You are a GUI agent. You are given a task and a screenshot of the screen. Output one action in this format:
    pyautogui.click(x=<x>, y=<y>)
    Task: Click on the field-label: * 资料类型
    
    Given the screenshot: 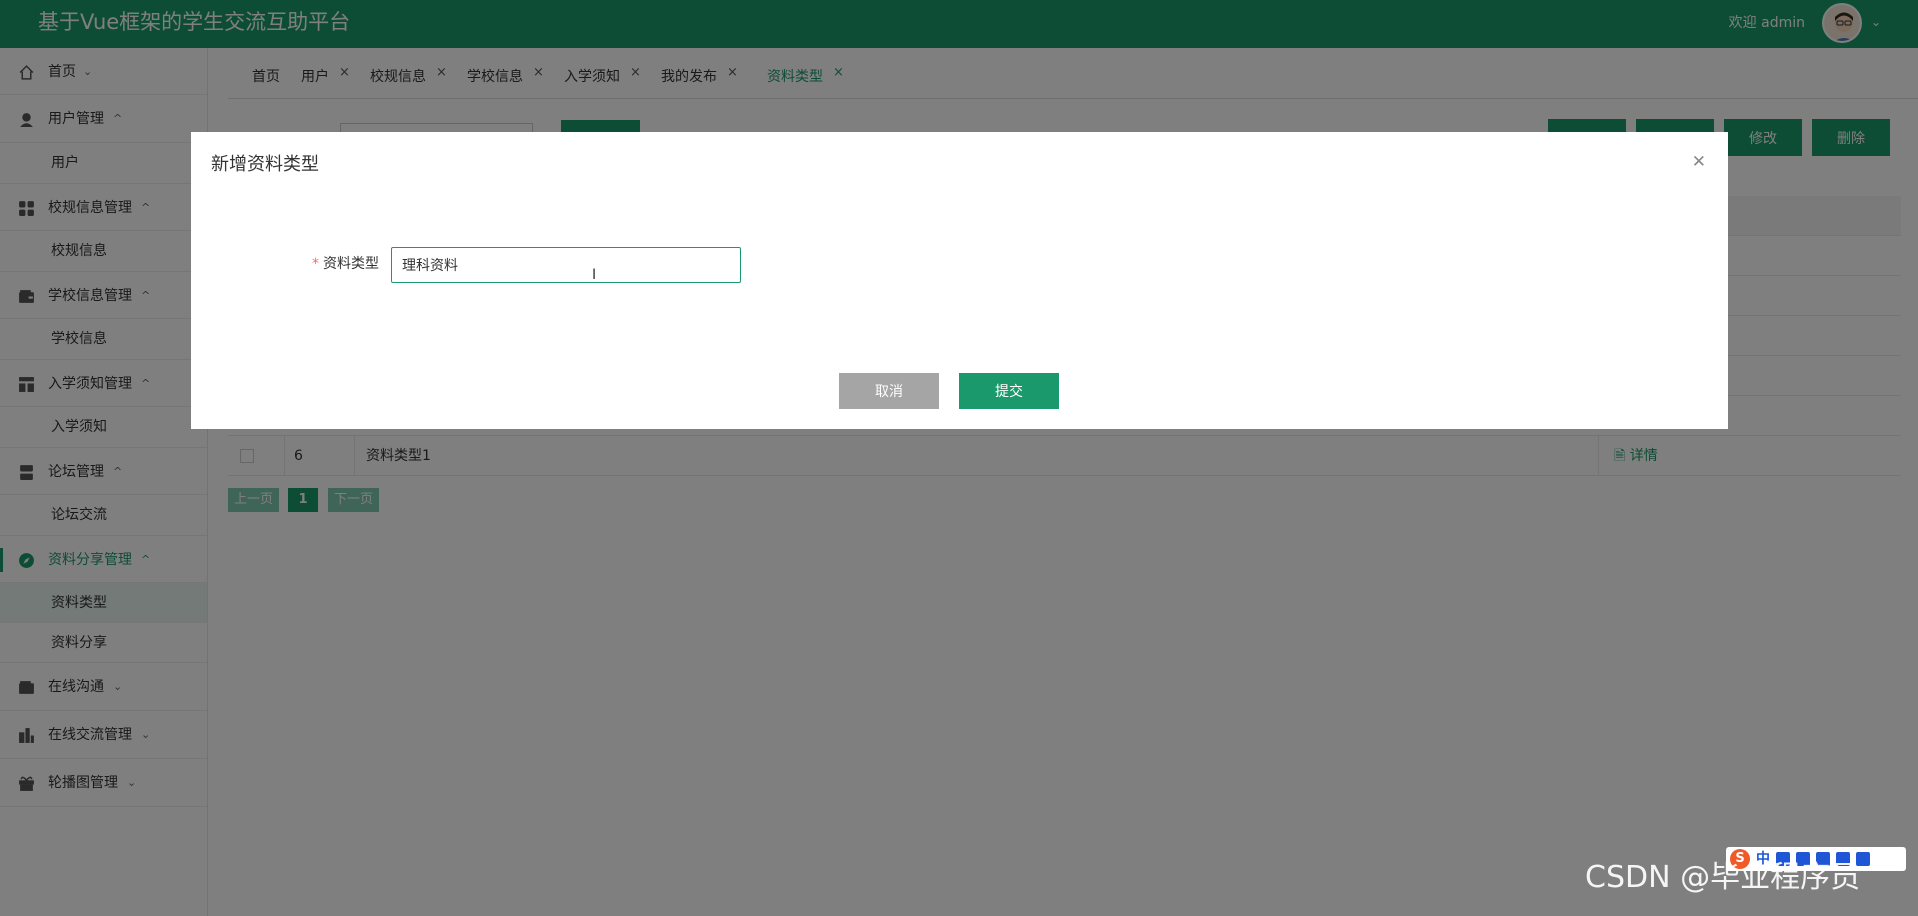 What is the action you would take?
    pyautogui.click(x=345, y=264)
    